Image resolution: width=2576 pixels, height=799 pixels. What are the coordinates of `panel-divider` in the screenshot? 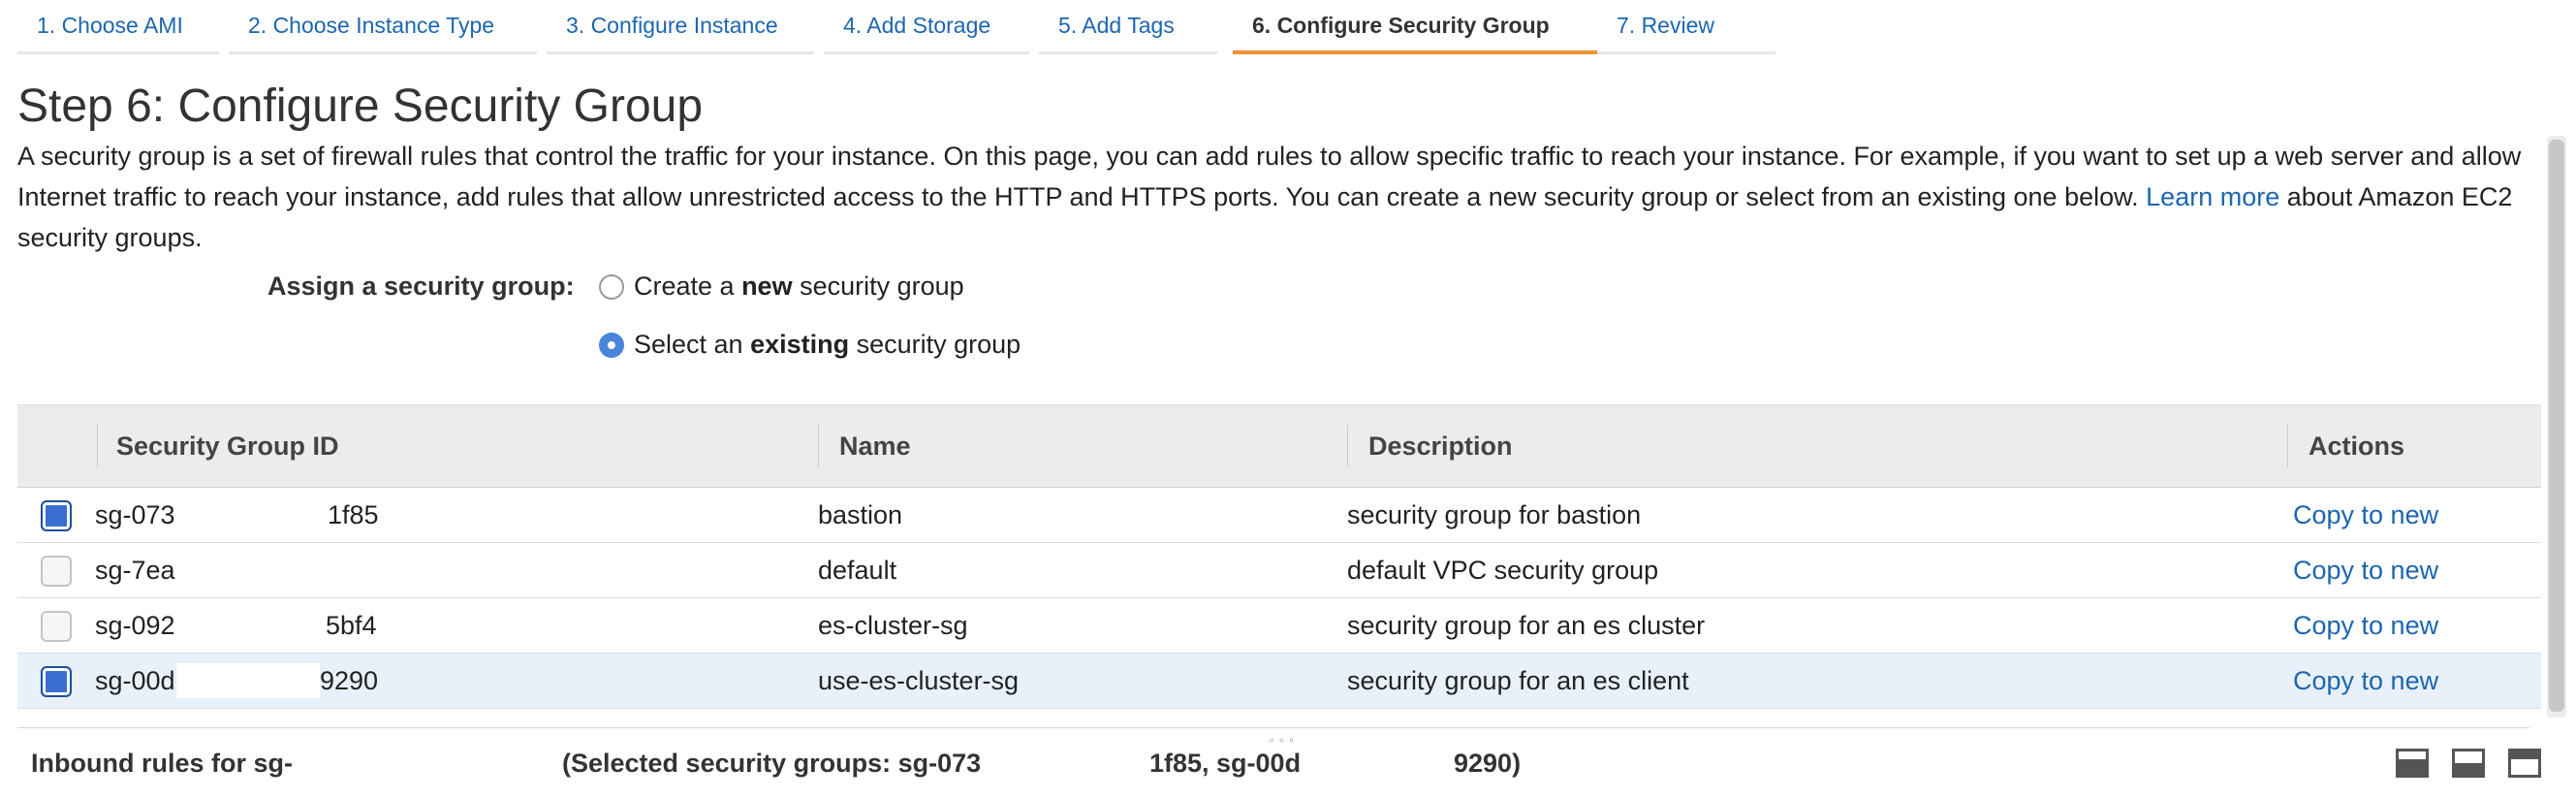 It's located at (1273, 727).